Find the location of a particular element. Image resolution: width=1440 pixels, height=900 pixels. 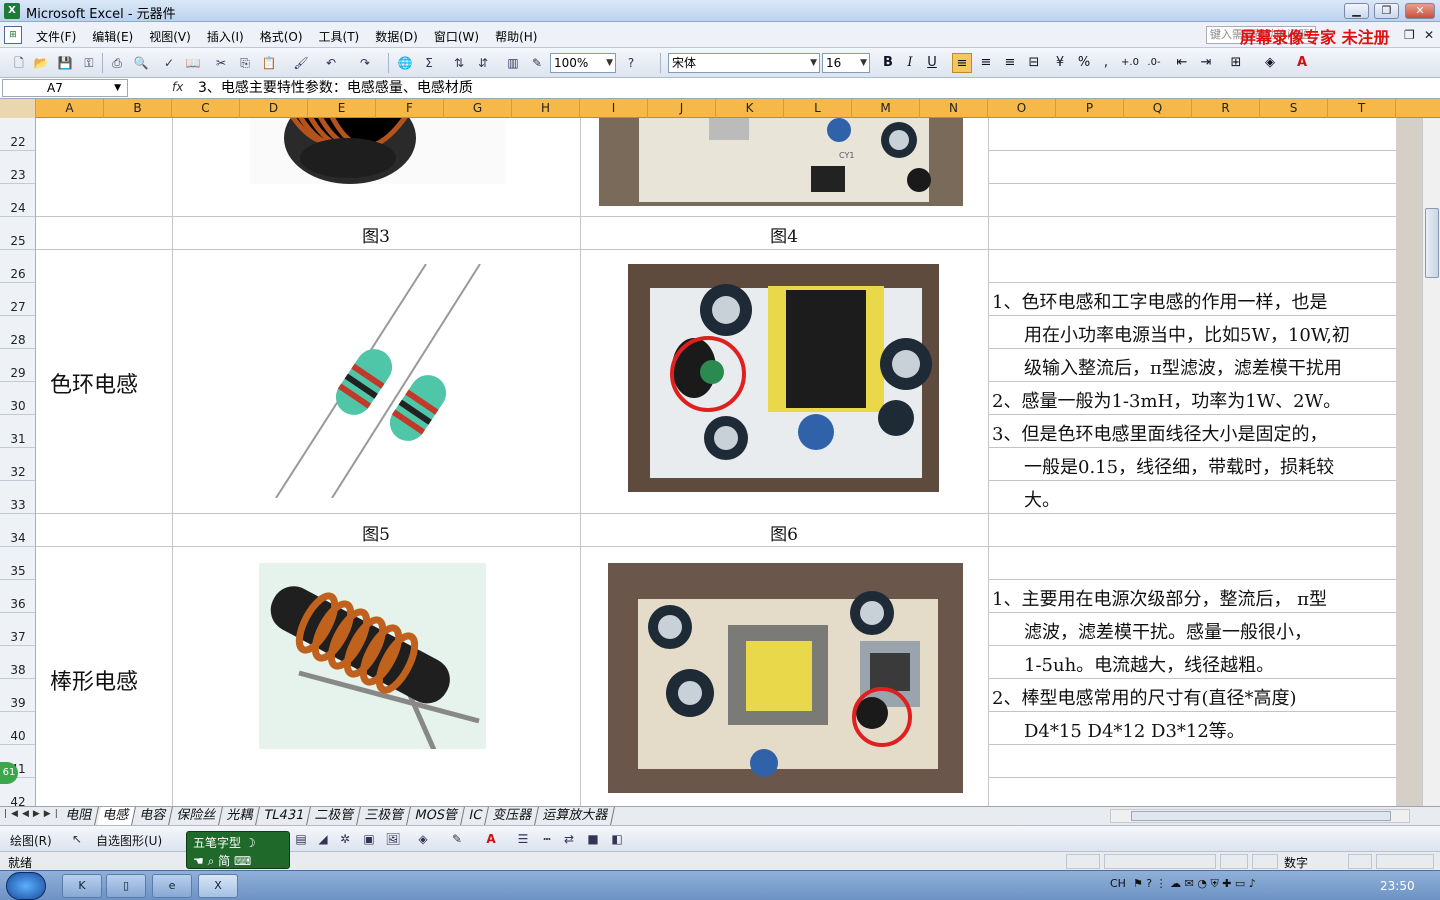

menu-tools: 工具(T) is located at coordinates (339, 36).